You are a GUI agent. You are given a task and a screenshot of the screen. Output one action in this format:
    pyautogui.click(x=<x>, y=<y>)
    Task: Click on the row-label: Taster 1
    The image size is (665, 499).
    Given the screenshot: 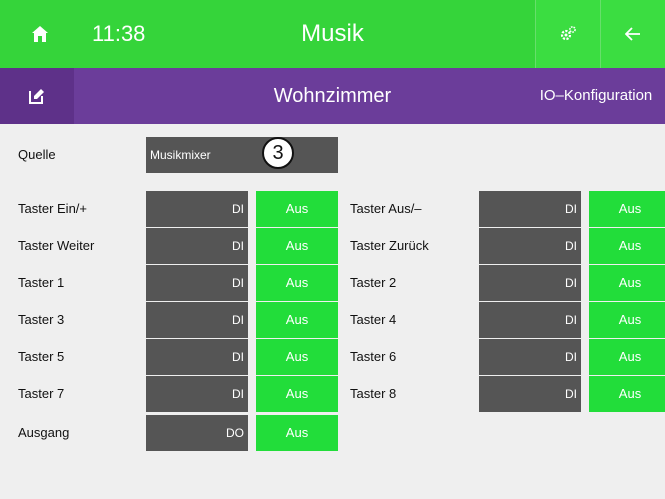 What is the action you would take?
    pyautogui.click(x=41, y=282)
    